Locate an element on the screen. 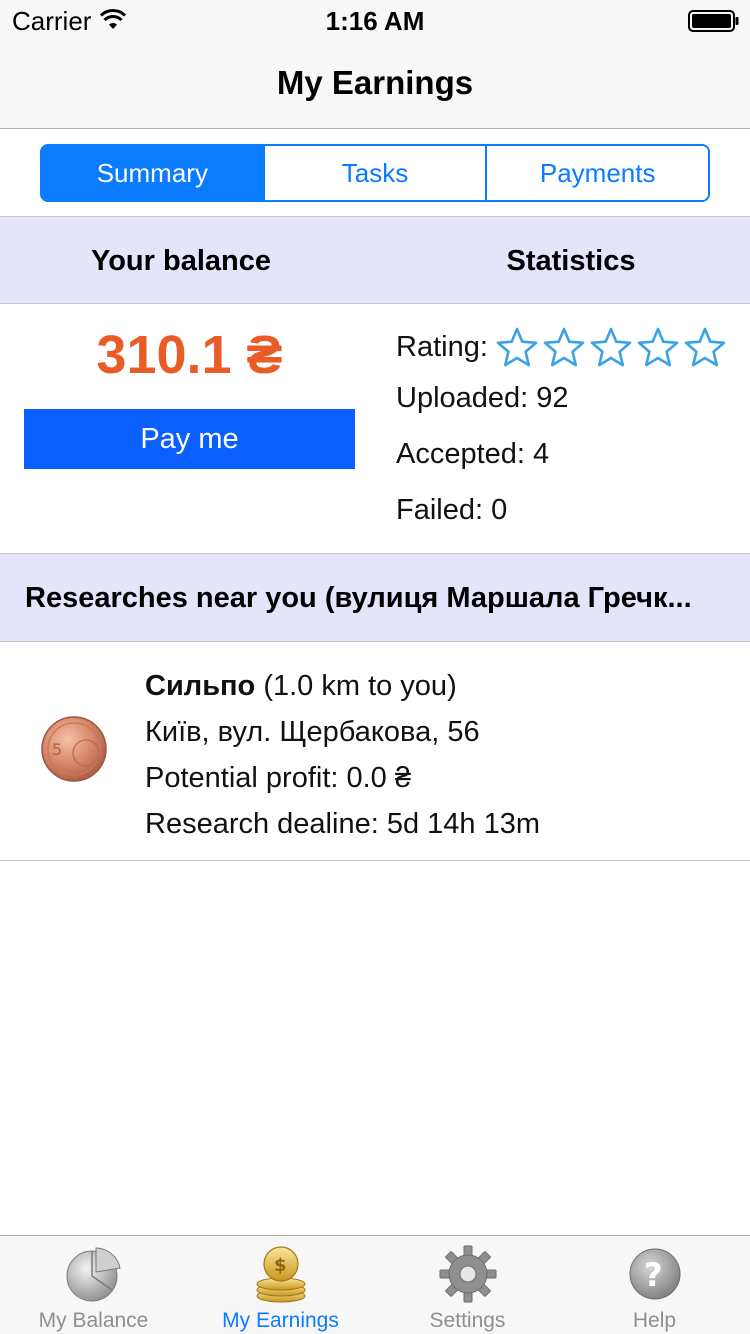  research-name: Сильпо is located at coordinates (200, 686).